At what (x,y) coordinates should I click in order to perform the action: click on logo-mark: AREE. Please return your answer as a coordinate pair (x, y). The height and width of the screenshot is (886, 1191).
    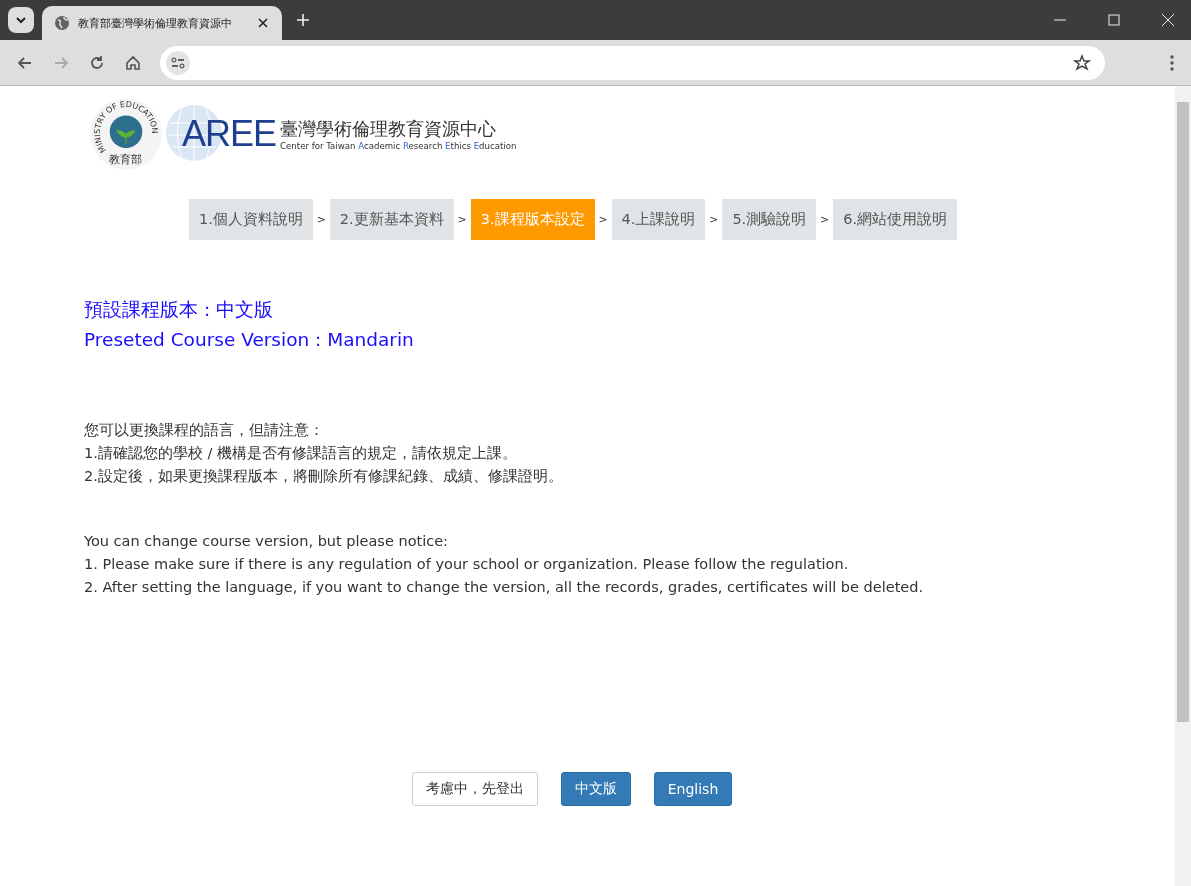
    Looking at the image, I should click on (229, 134).